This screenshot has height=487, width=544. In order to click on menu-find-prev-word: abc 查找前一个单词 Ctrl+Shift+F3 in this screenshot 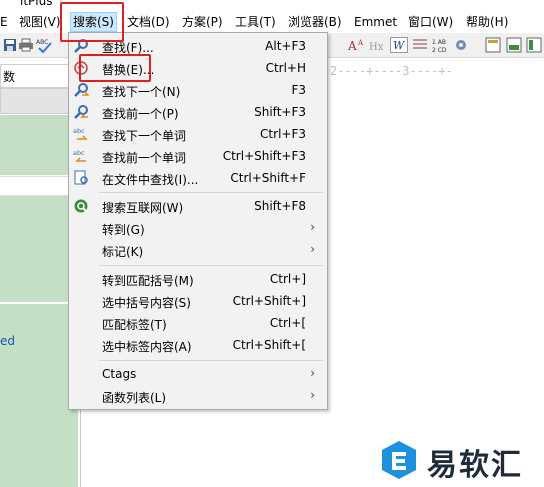, I will do `click(198, 156)`.